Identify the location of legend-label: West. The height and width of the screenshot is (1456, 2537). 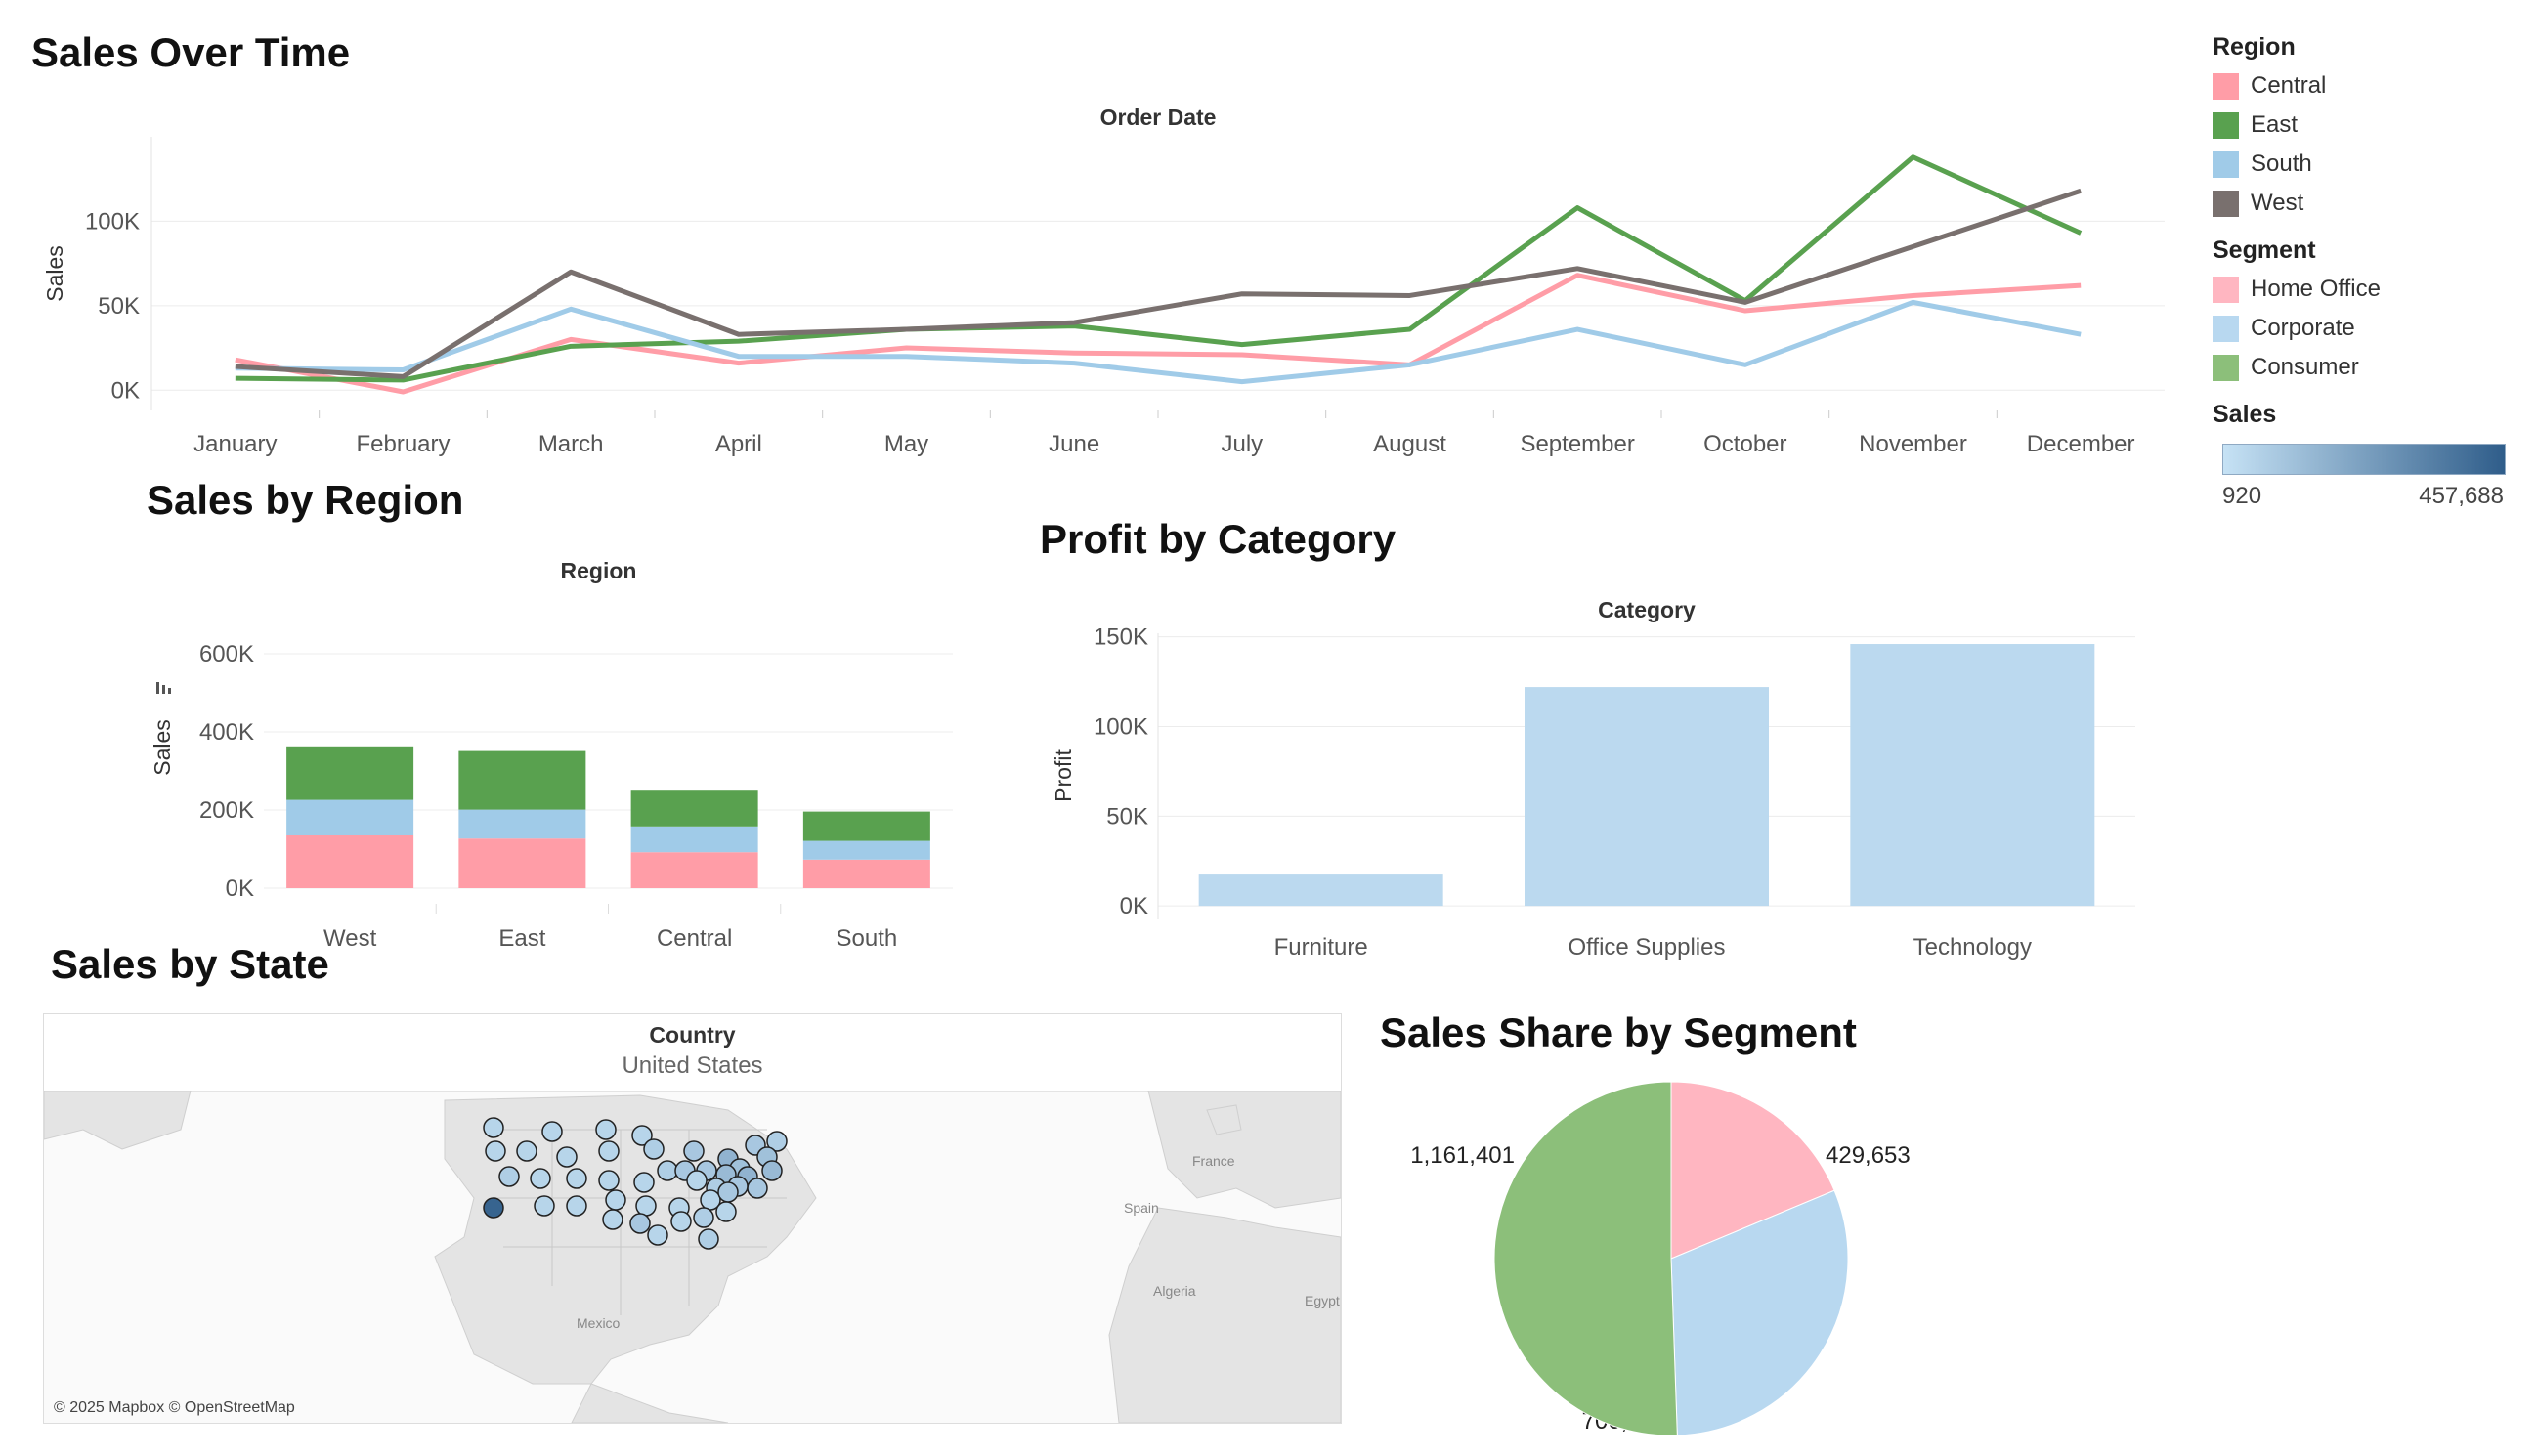
(2277, 203).